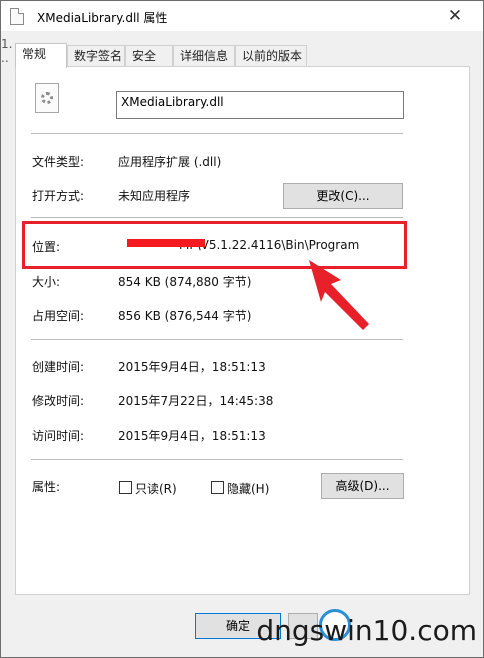  Describe the element at coordinates (58, 162) in the screenshot. I see `file-type-label: 文件类型:` at that location.